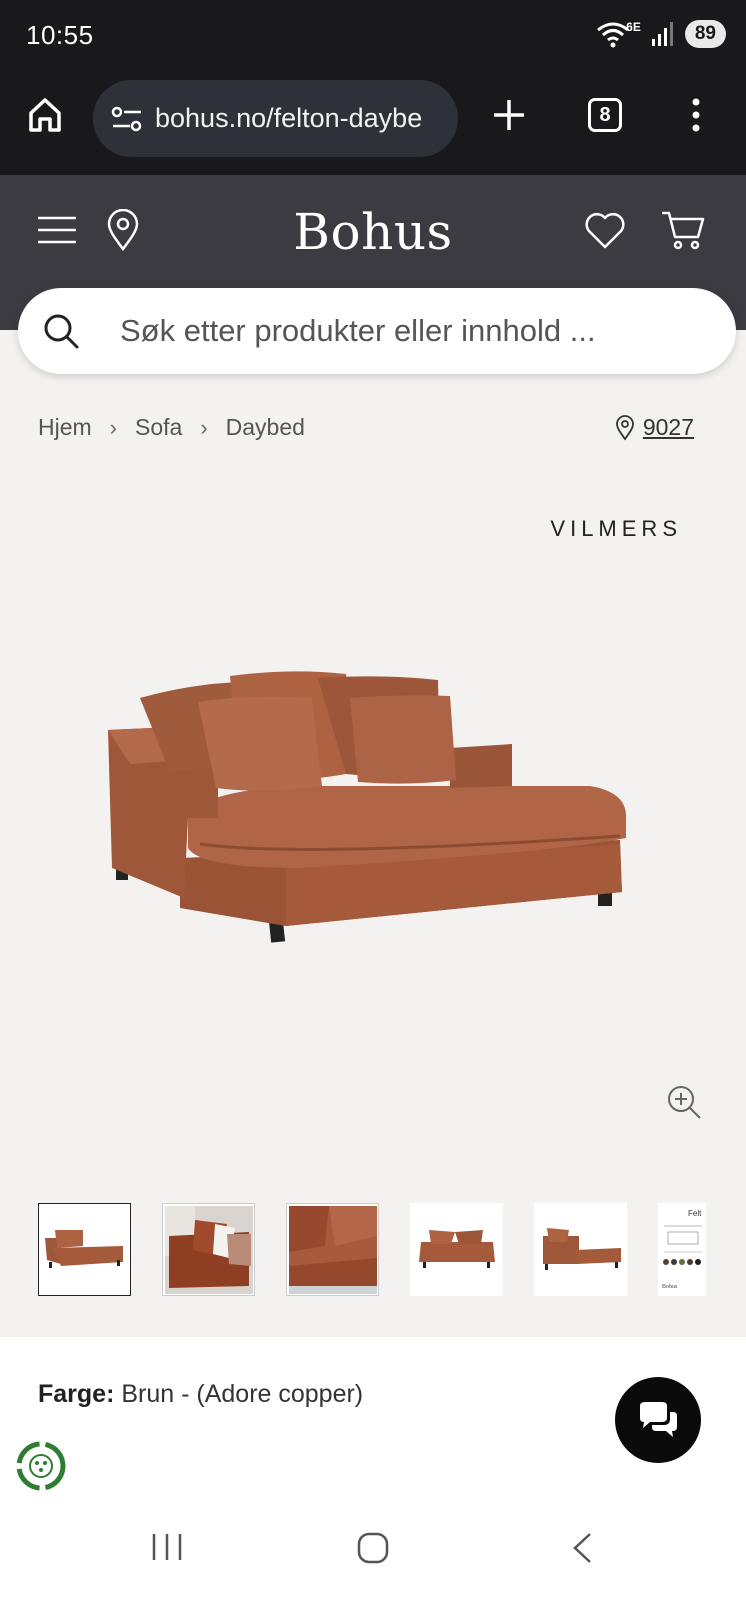 The height and width of the screenshot is (1600, 746). What do you see at coordinates (580, 1249) in the screenshot?
I see `thumb-side` at bounding box center [580, 1249].